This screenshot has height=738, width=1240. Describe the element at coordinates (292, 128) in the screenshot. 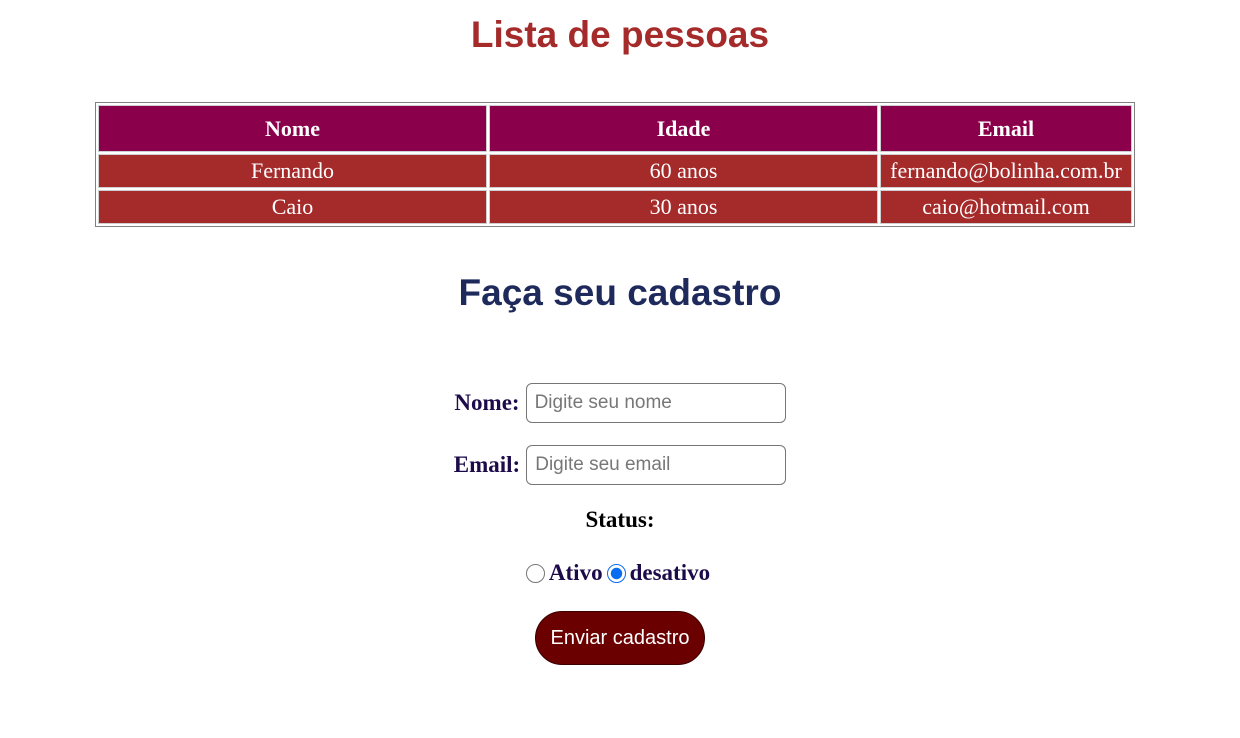

I see `header-nome: Nome` at that location.